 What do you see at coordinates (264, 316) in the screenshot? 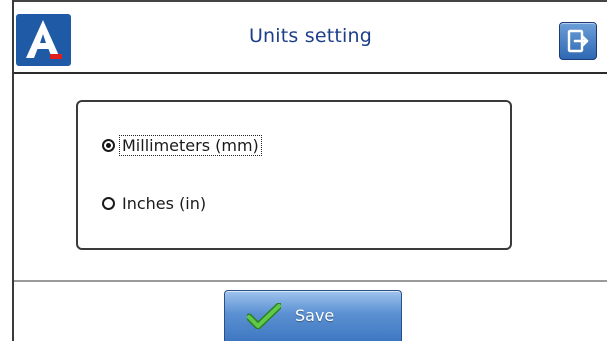
I see `checkmark-icon` at bounding box center [264, 316].